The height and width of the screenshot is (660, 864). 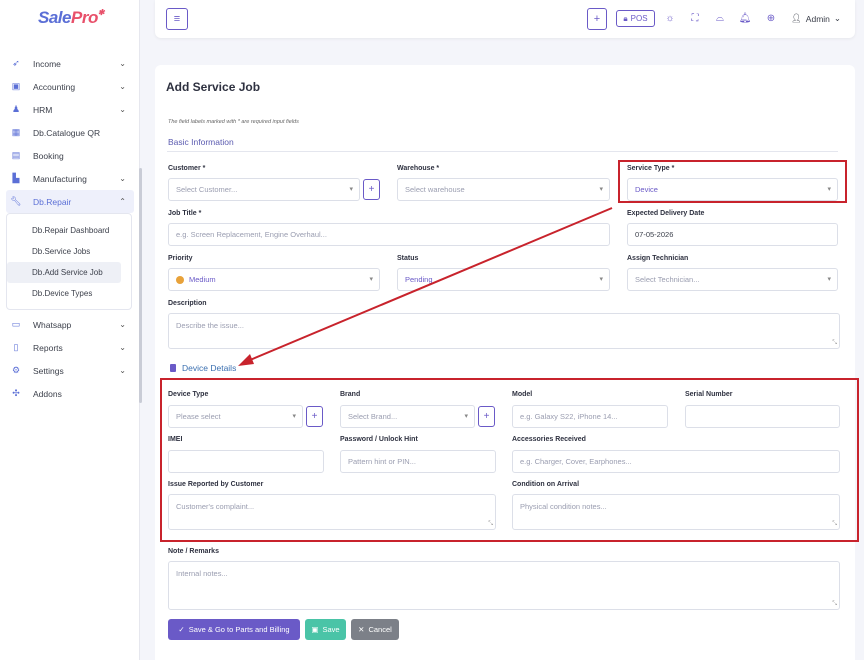 What do you see at coordinates (361, 629) in the screenshot?
I see `close-icon: ✕` at bounding box center [361, 629].